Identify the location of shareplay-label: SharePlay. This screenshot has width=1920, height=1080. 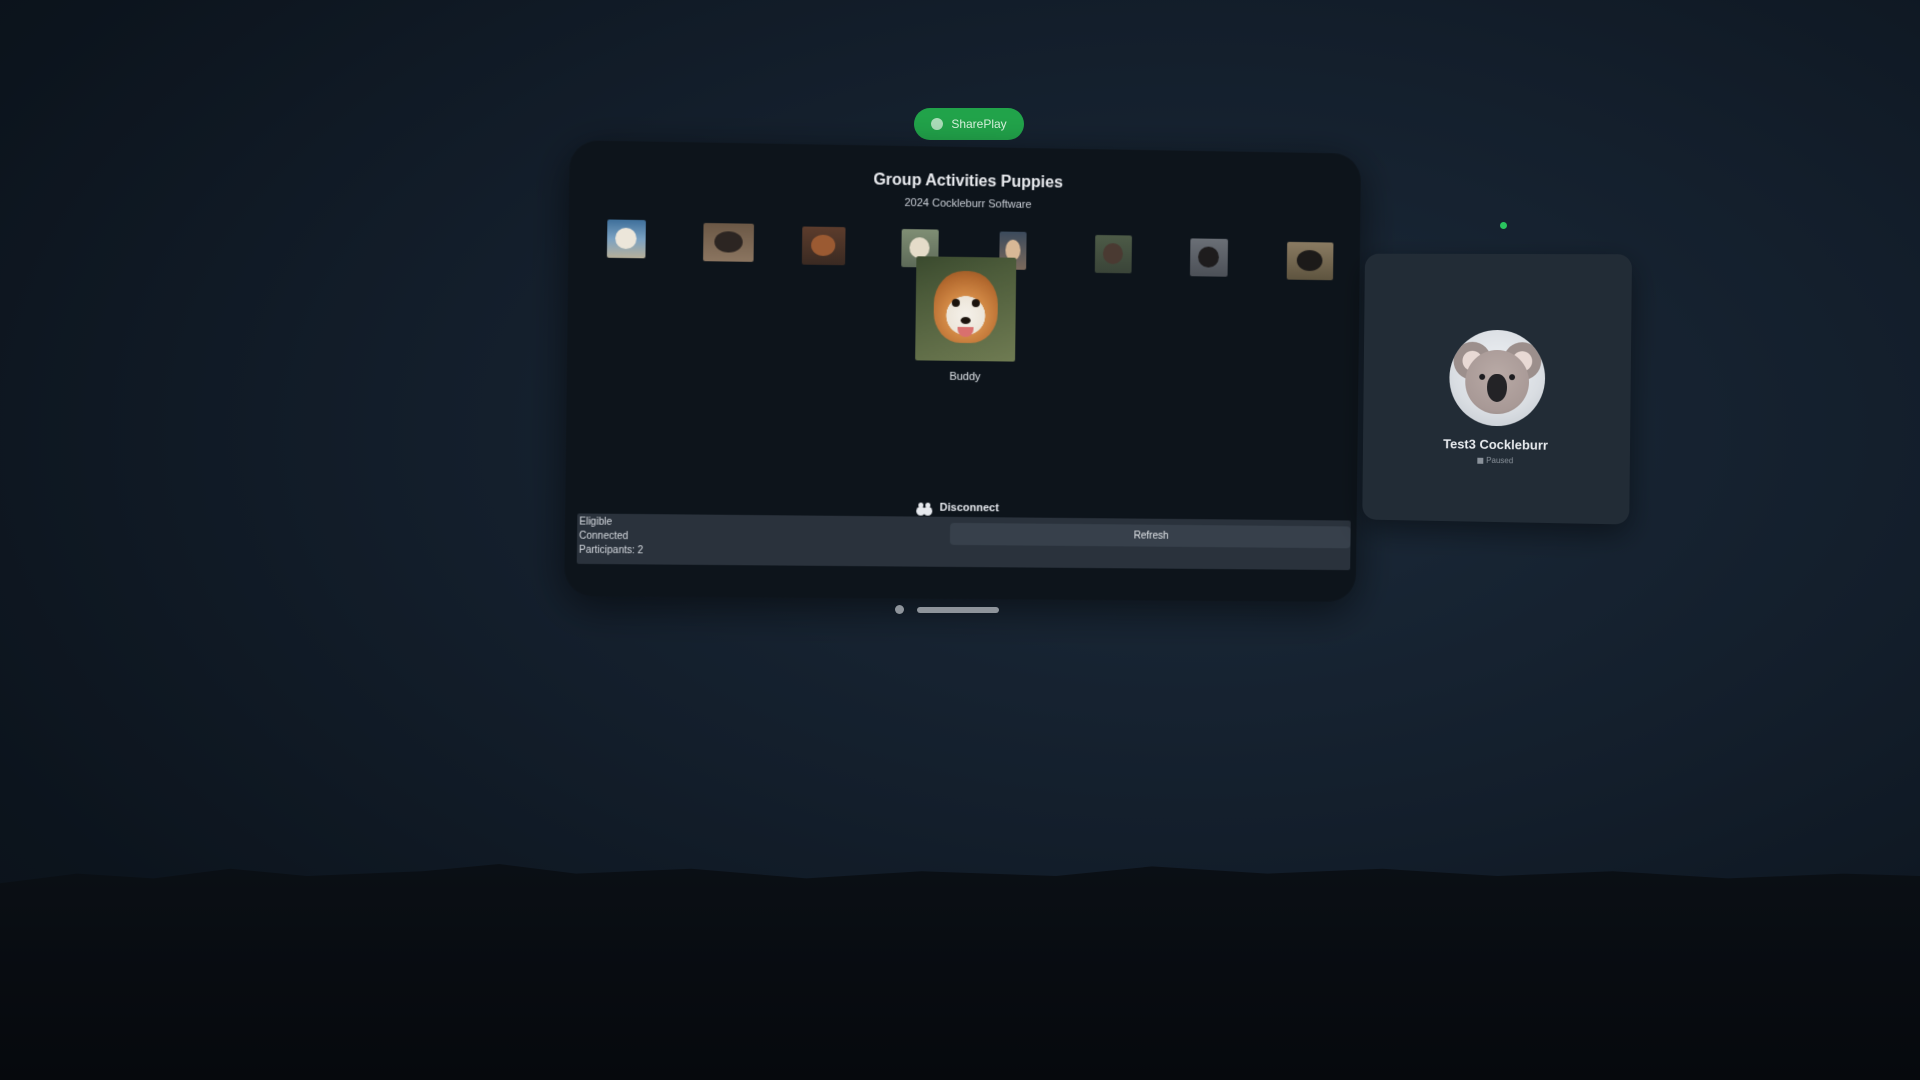
(978, 124).